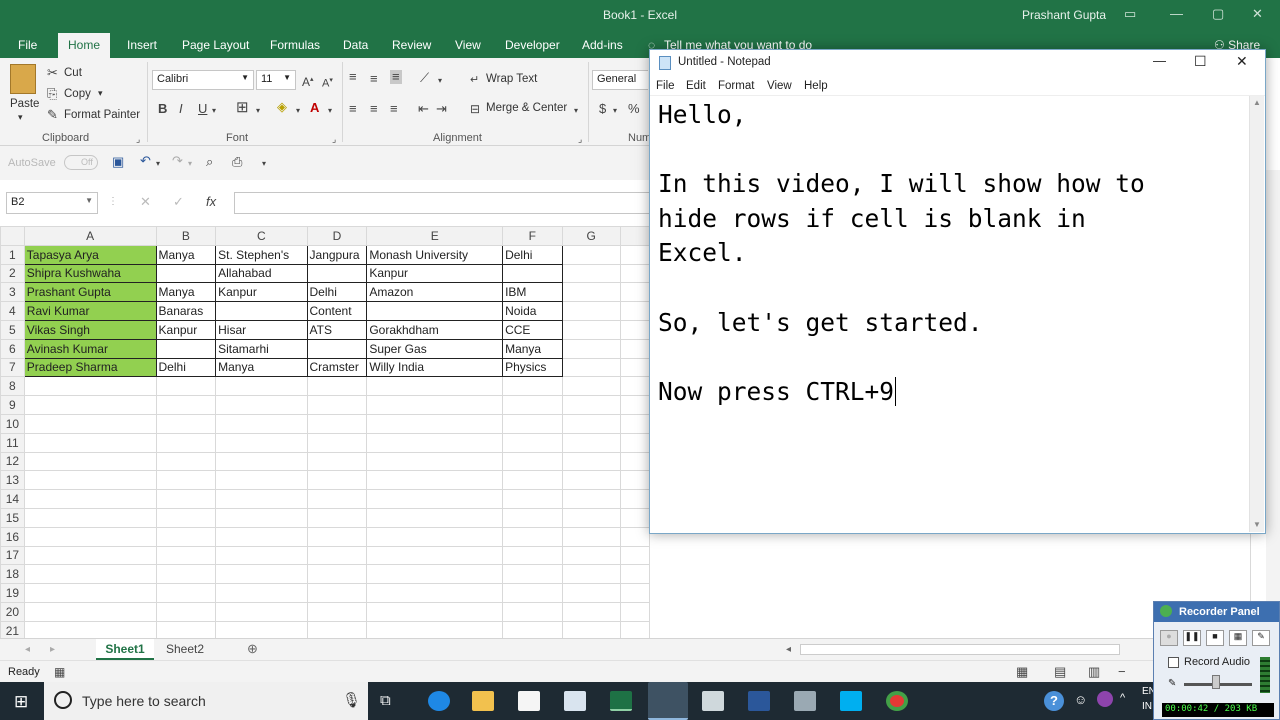 This screenshot has width=1280, height=720. I want to click on merge-center-button: Merge & Center, so click(526, 108).